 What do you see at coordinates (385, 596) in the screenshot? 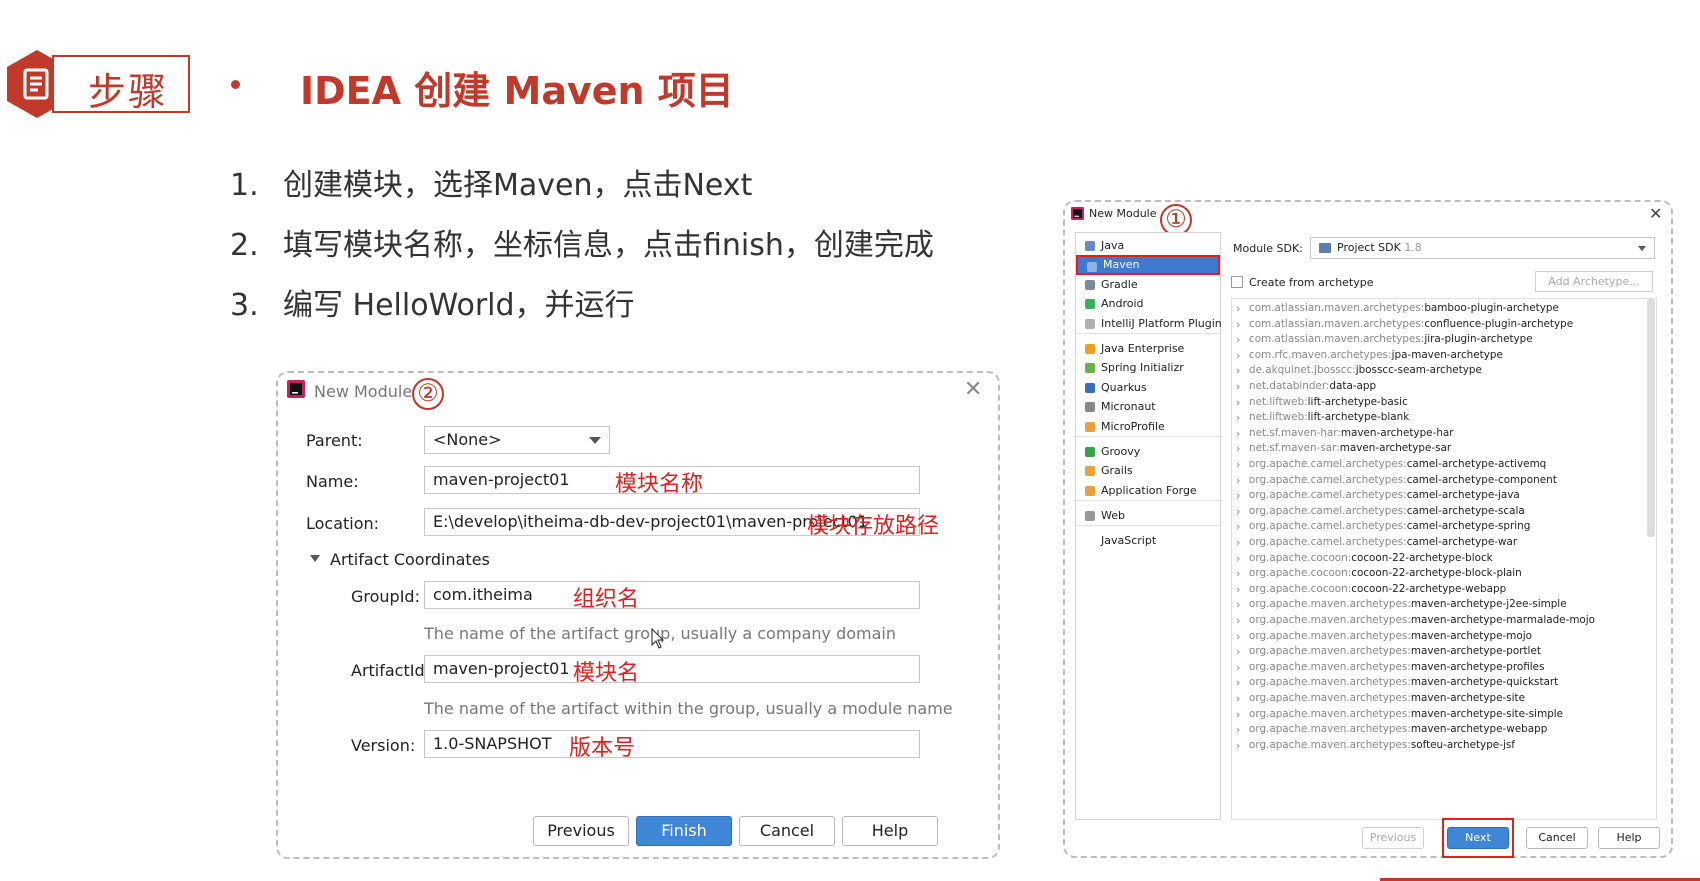
I see `groupid-label: GroupId:` at bounding box center [385, 596].